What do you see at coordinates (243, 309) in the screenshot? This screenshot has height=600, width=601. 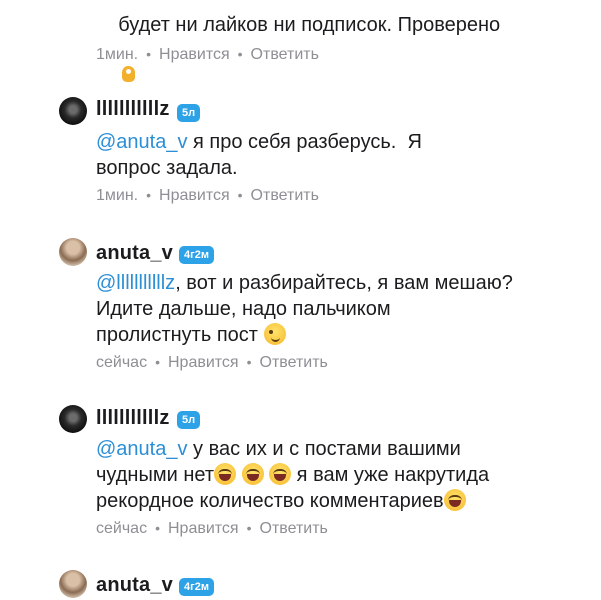 I see `comment-text: Идите дальше, надо пальчиком` at bounding box center [243, 309].